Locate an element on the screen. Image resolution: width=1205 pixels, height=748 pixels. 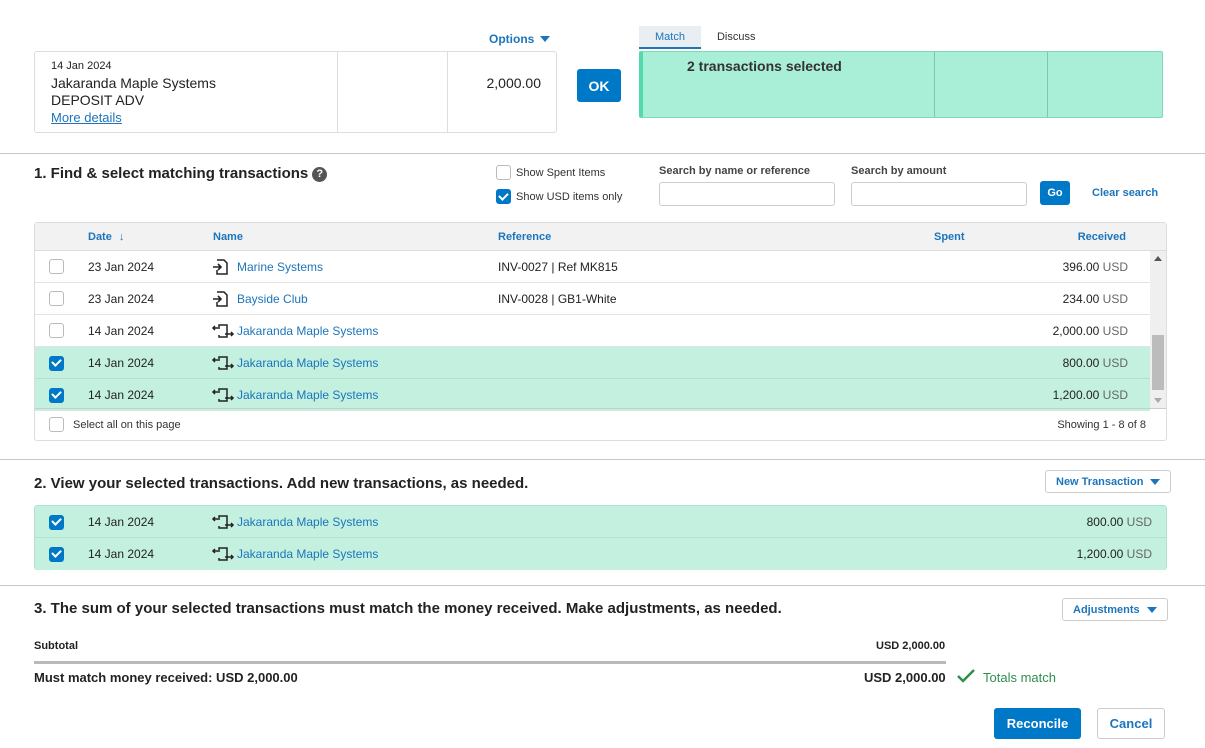
row-name-link: Marine Systems is located at coordinates (280, 267).